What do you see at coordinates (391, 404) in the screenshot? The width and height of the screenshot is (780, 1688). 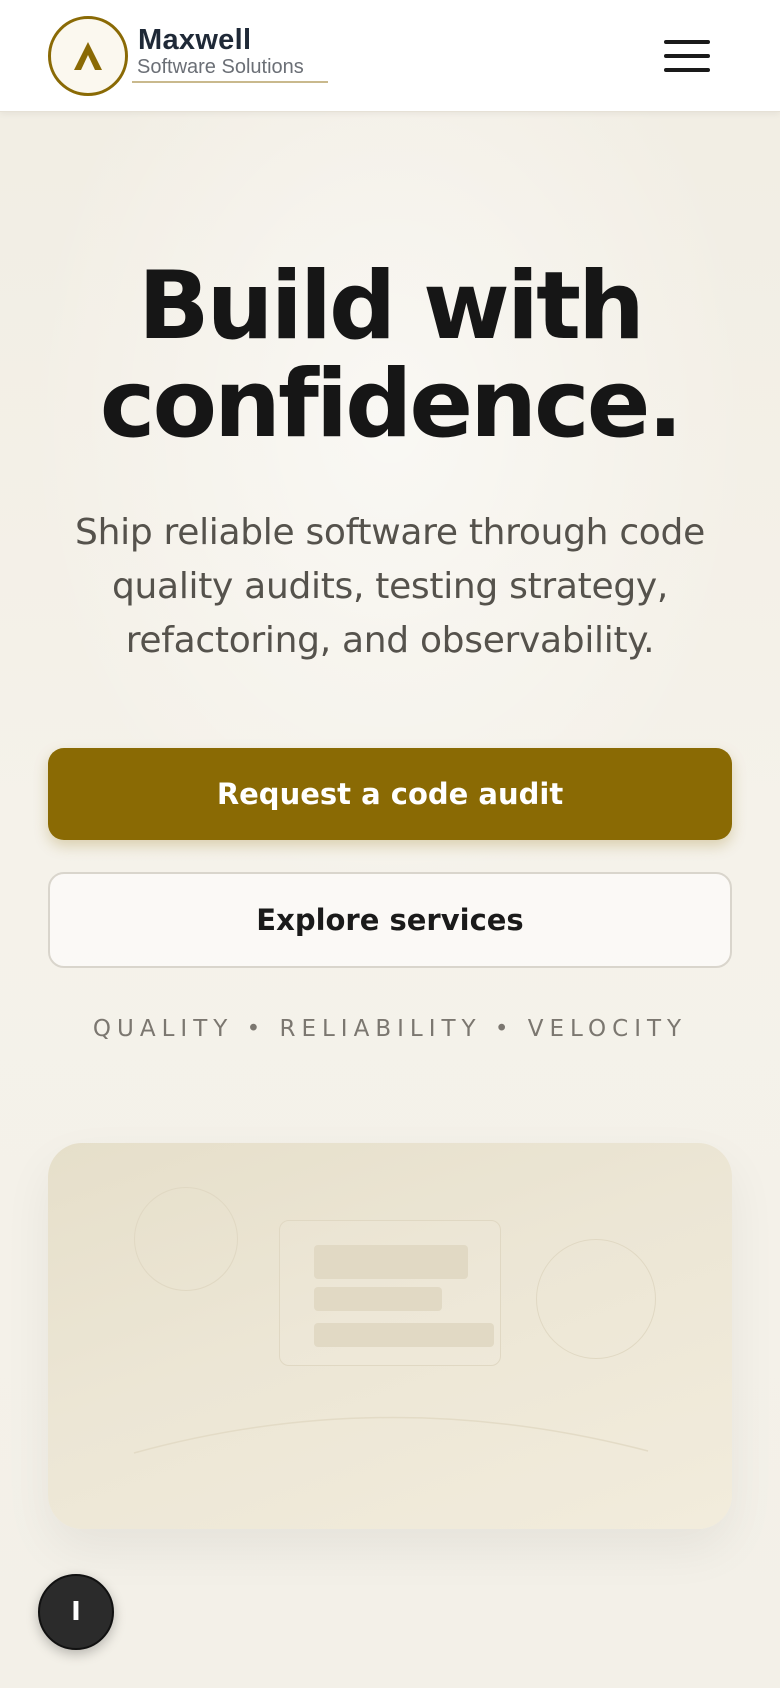 I see `hero-title-line-2: confidence.` at bounding box center [391, 404].